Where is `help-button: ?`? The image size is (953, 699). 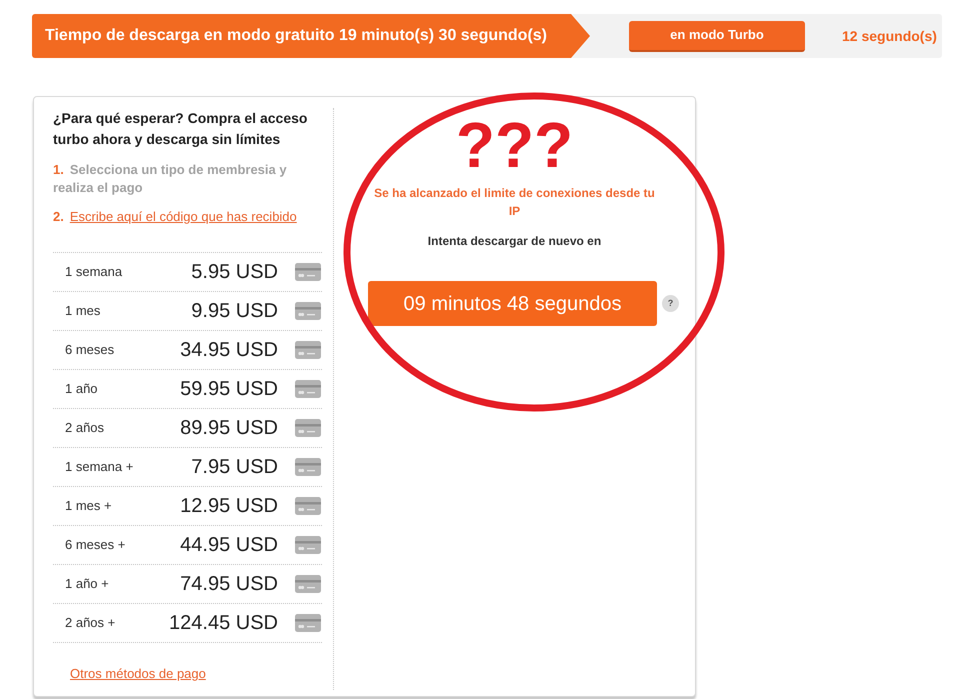 help-button: ? is located at coordinates (670, 303).